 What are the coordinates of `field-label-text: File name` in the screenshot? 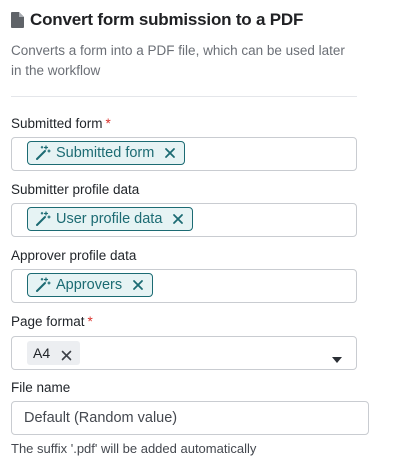 It's located at (41, 387).